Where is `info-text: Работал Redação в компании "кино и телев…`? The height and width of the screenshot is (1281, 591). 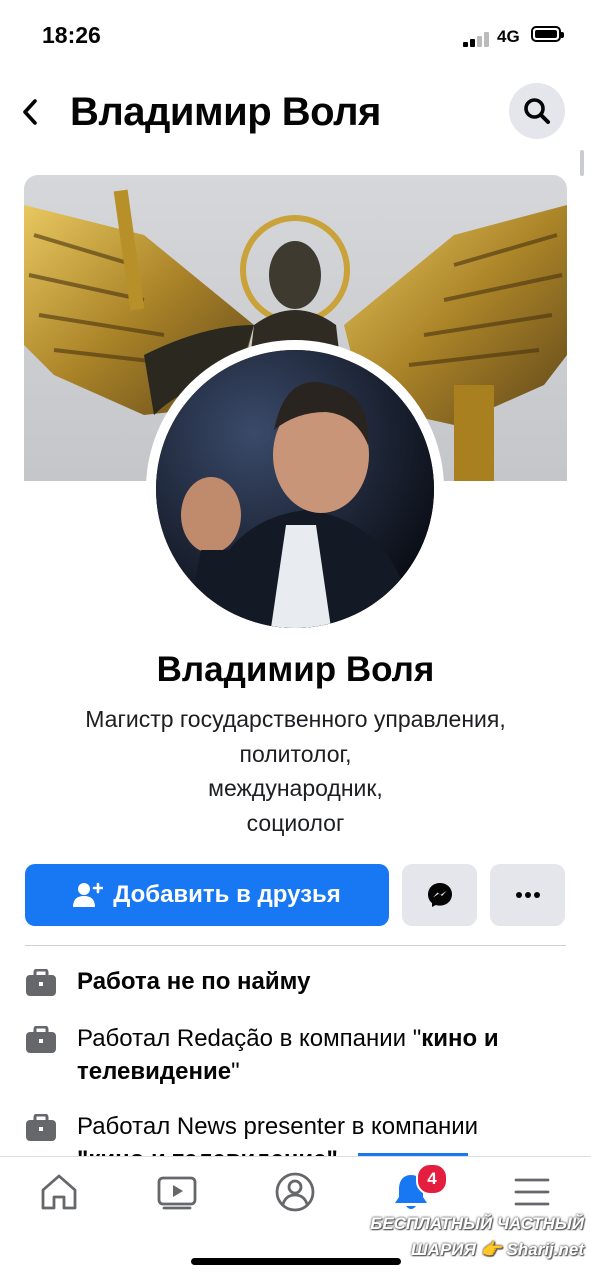
info-text: Работал Redação в компании "кино и телев… is located at coordinates (288, 1055).